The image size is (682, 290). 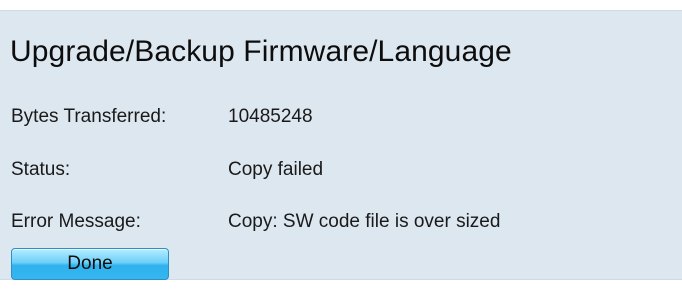 I want to click on done-button: Done, so click(x=90, y=264).